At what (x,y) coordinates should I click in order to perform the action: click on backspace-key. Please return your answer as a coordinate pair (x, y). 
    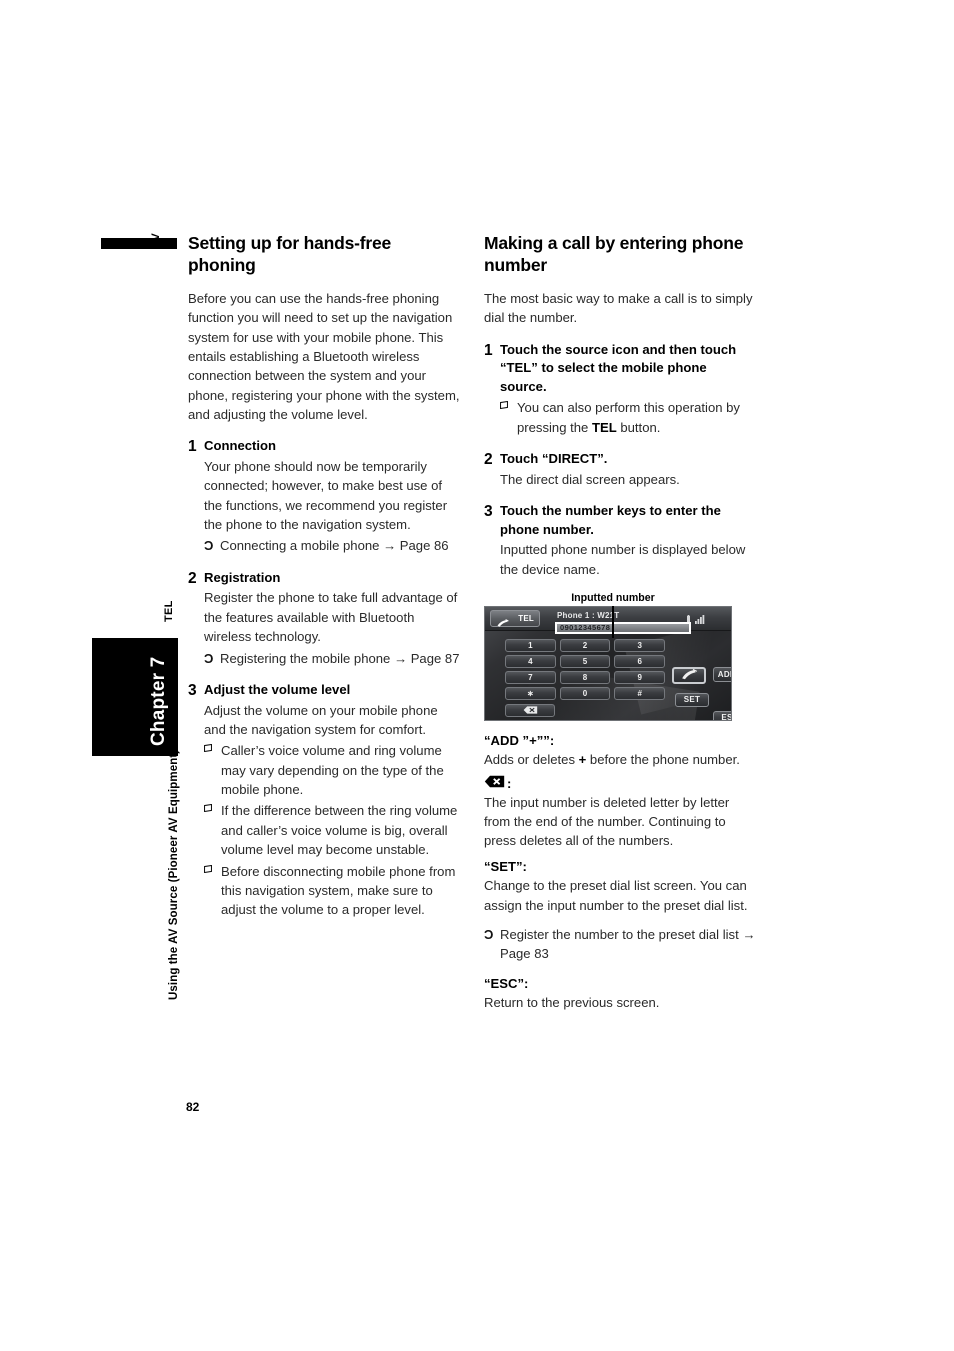
    Looking at the image, I should click on (530, 710).